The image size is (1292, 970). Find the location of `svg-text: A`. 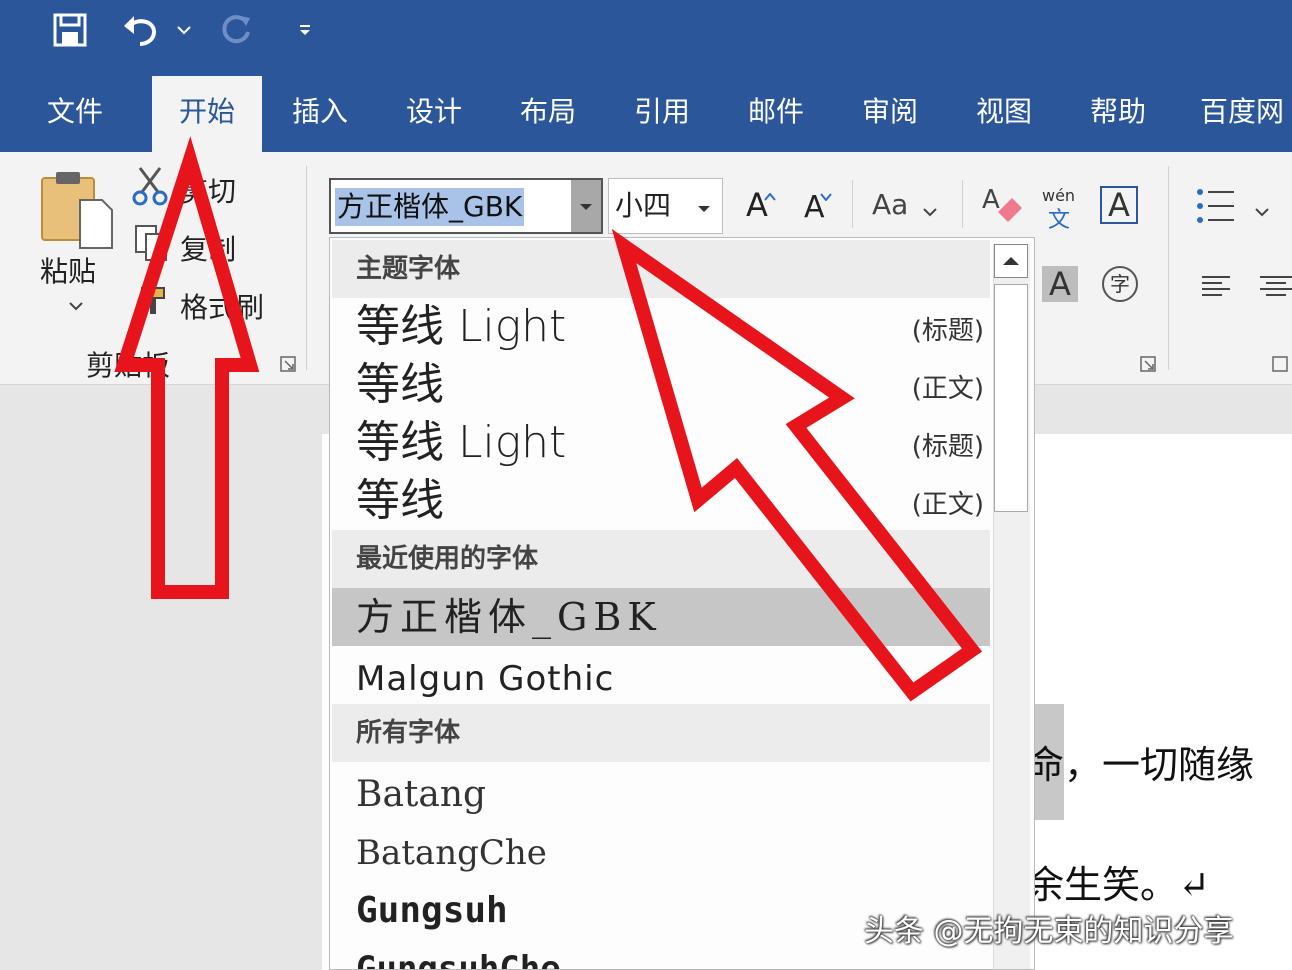

svg-text: A is located at coordinates (991, 200).